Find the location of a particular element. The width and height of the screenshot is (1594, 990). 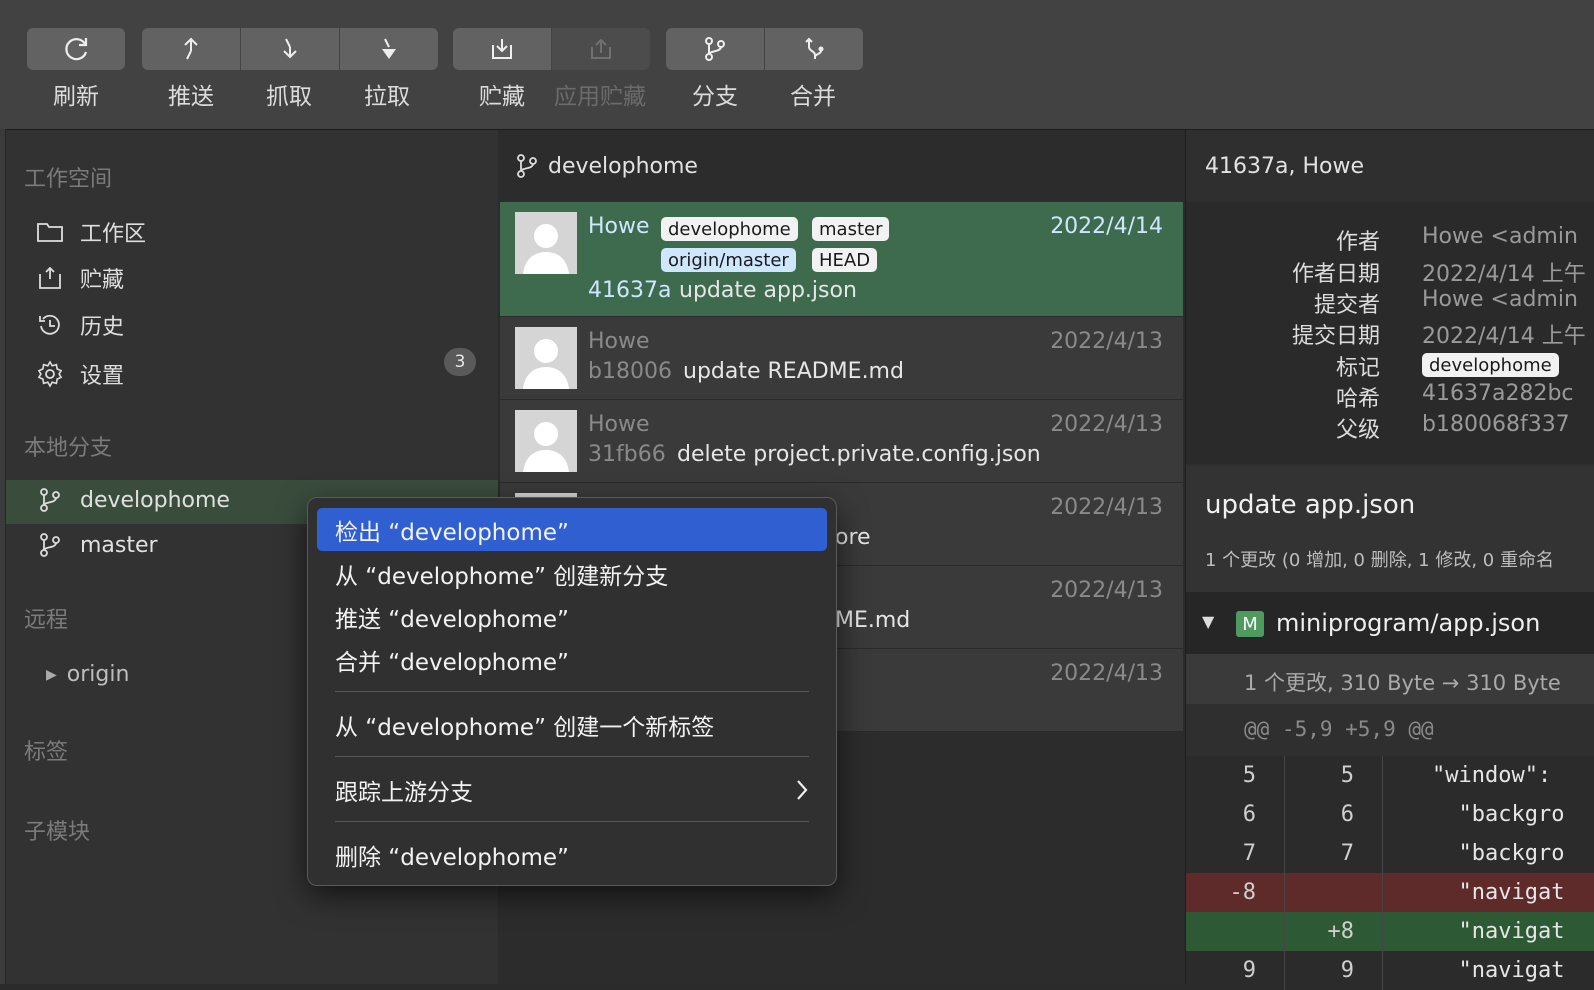

pull-icon is located at coordinates (389, 48).